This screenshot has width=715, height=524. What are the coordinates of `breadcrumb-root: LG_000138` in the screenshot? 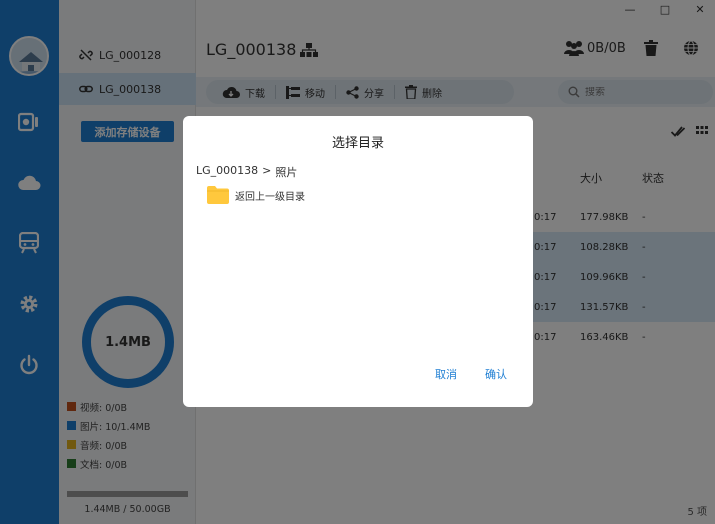 It's located at (227, 172).